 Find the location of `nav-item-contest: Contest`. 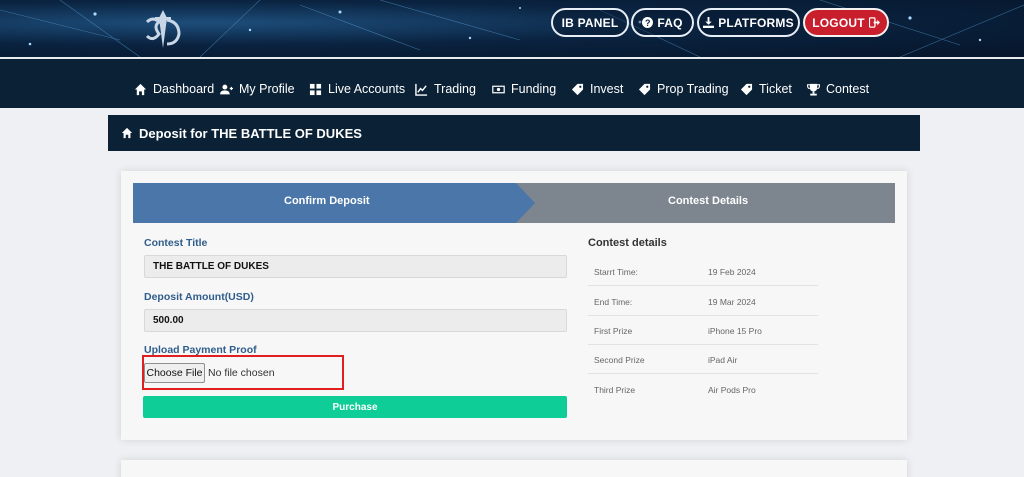

nav-item-contest: Contest is located at coordinates (838, 89).